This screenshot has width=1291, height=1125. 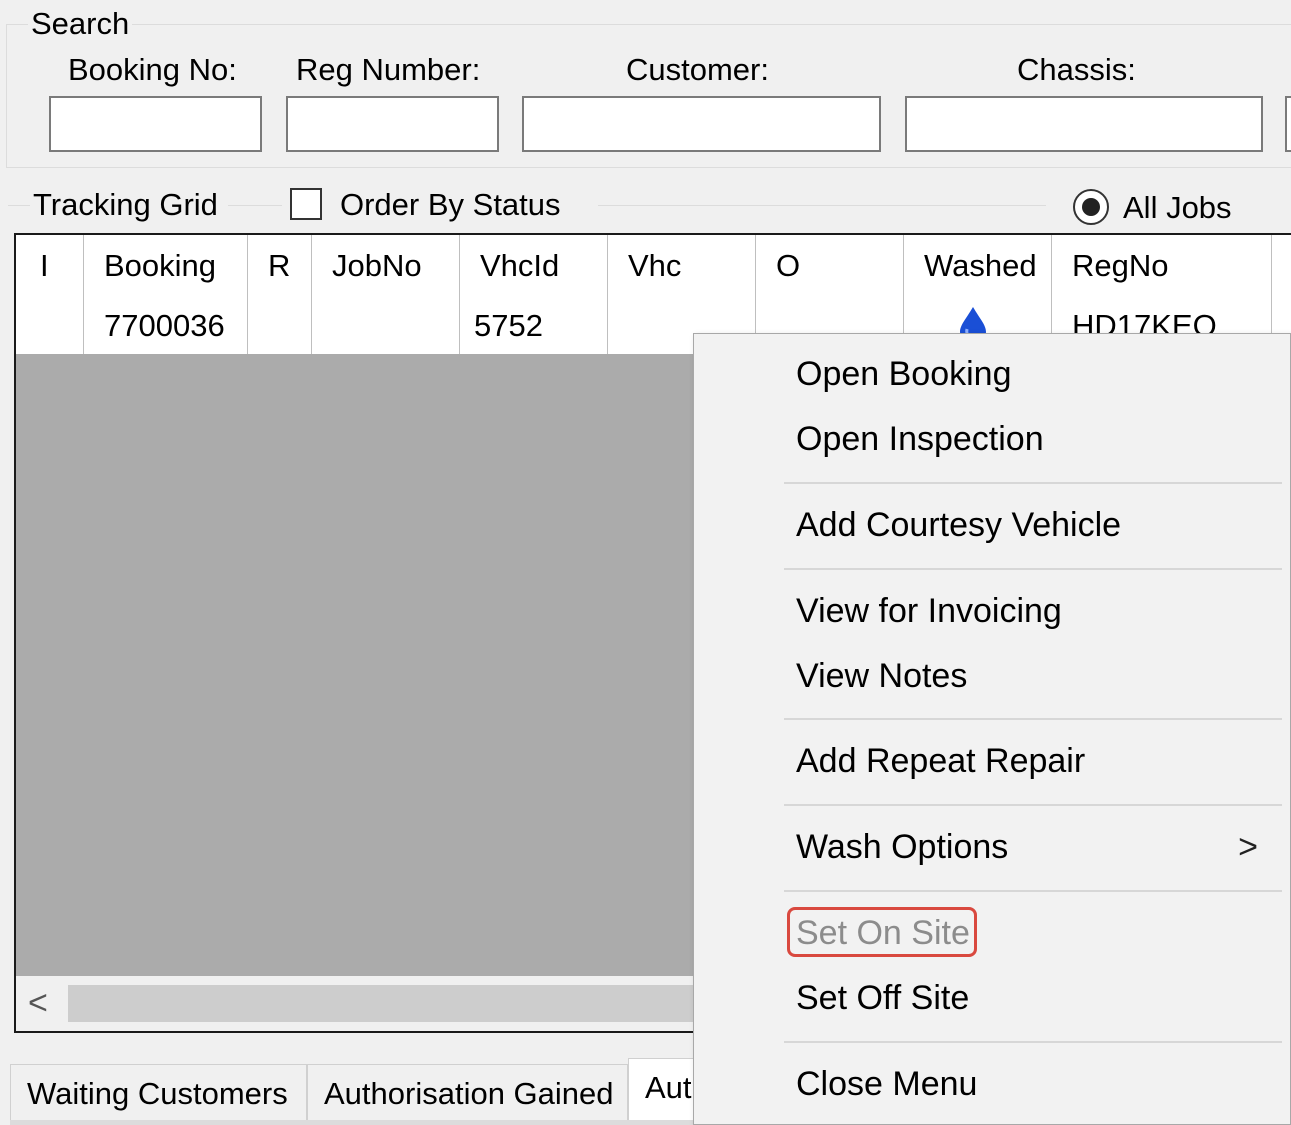 What do you see at coordinates (1084, 124) in the screenshot?
I see `chassis-input` at bounding box center [1084, 124].